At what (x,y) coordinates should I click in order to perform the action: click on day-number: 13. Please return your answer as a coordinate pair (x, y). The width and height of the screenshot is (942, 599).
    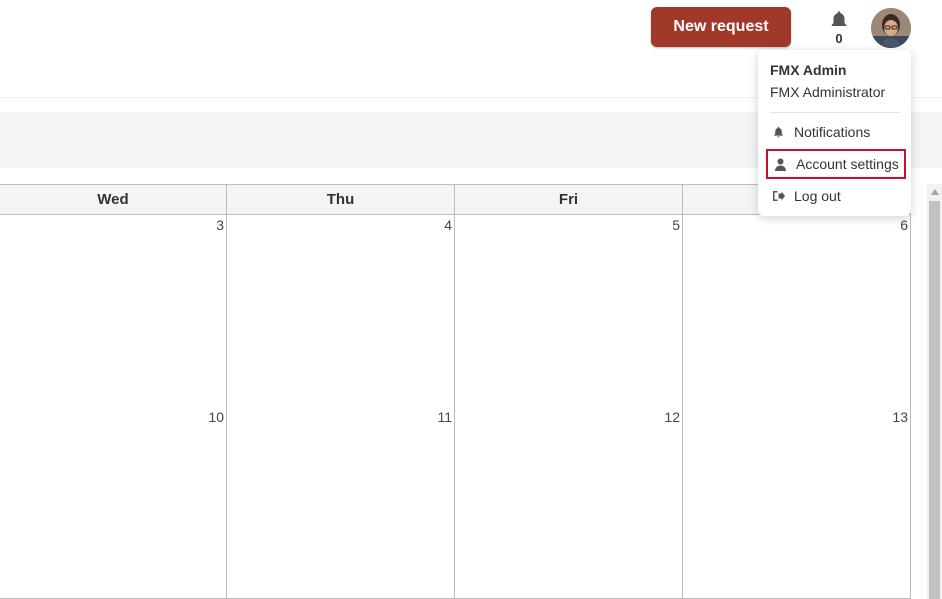
    Looking at the image, I should click on (900, 417).